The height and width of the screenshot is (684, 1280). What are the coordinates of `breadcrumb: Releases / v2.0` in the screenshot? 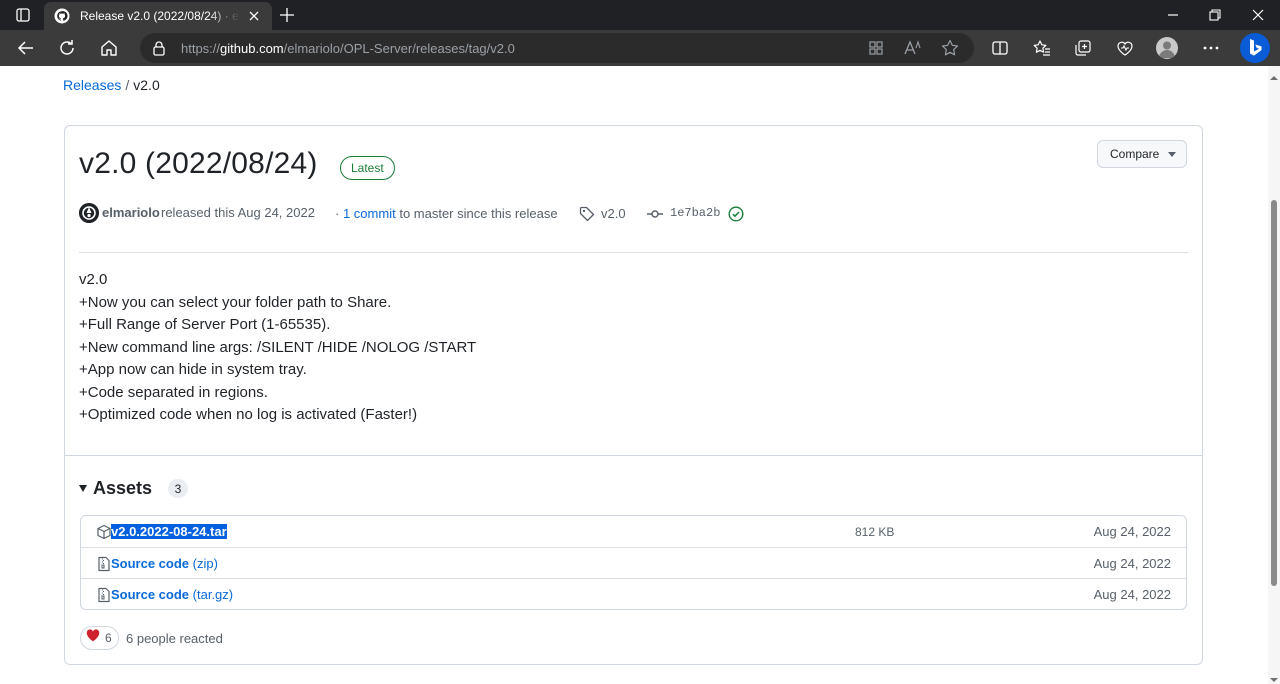 It's located at (111, 85).